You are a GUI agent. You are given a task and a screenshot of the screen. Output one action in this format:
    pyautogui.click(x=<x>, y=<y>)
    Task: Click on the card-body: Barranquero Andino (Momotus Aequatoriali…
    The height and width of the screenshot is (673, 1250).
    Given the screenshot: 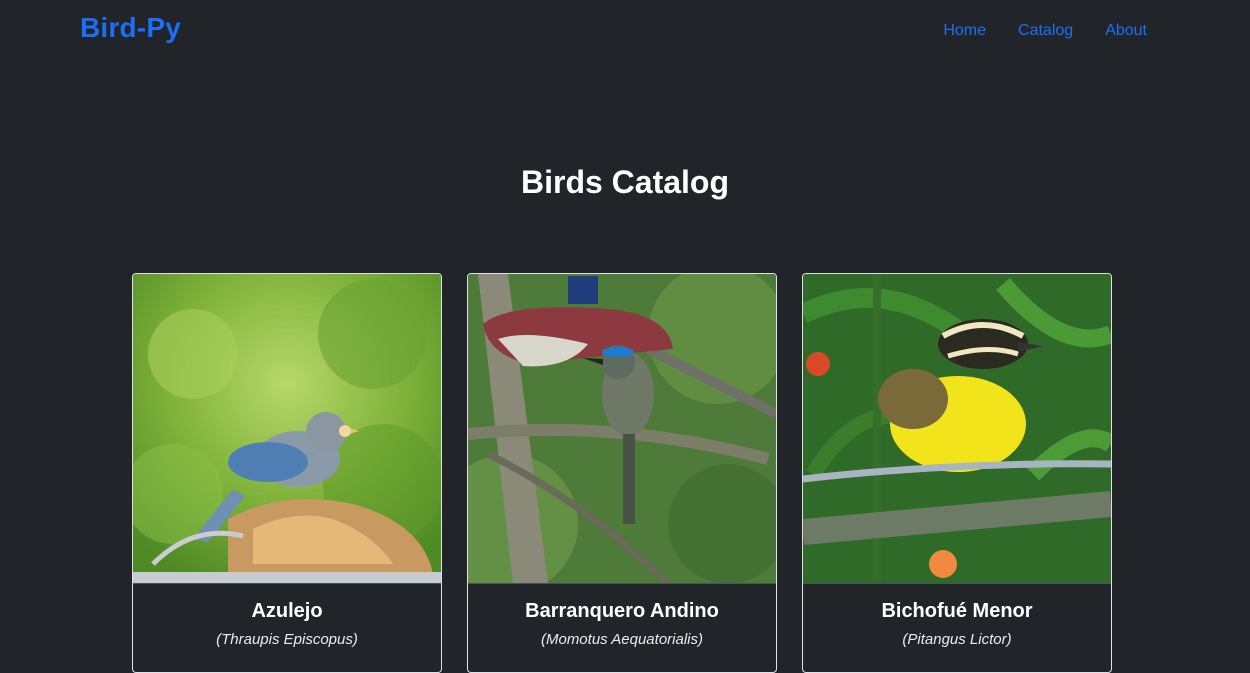 What is the action you would take?
    pyautogui.click(x=622, y=616)
    